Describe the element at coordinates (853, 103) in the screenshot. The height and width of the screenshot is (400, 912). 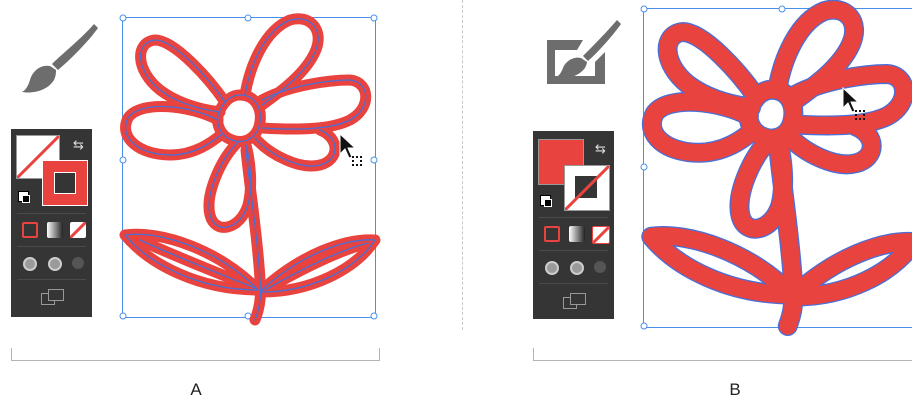
I see `arrow-cursor-icon` at that location.